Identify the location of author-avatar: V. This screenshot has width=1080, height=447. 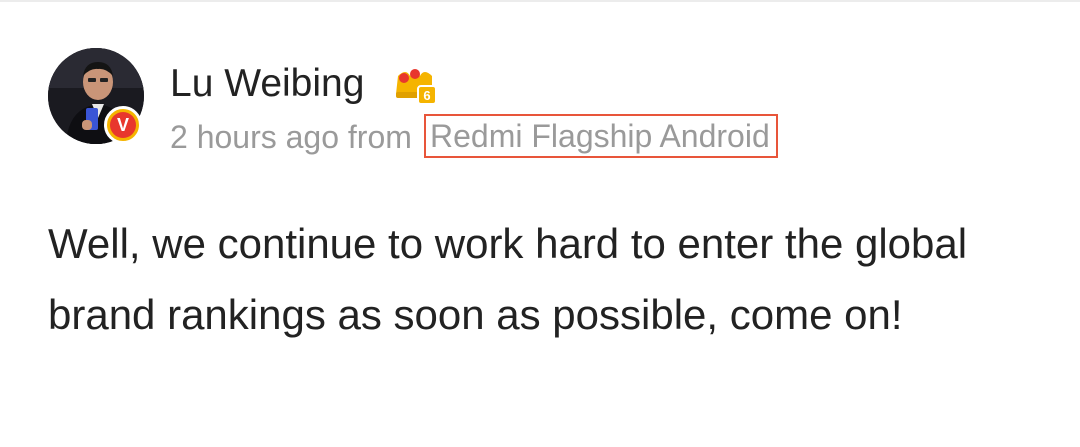
(96, 96).